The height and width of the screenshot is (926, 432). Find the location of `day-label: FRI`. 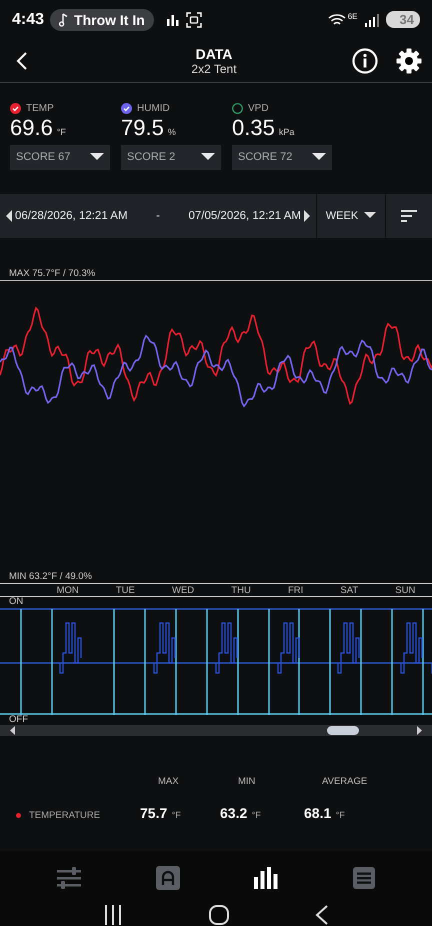

day-label: FRI is located at coordinates (296, 590).